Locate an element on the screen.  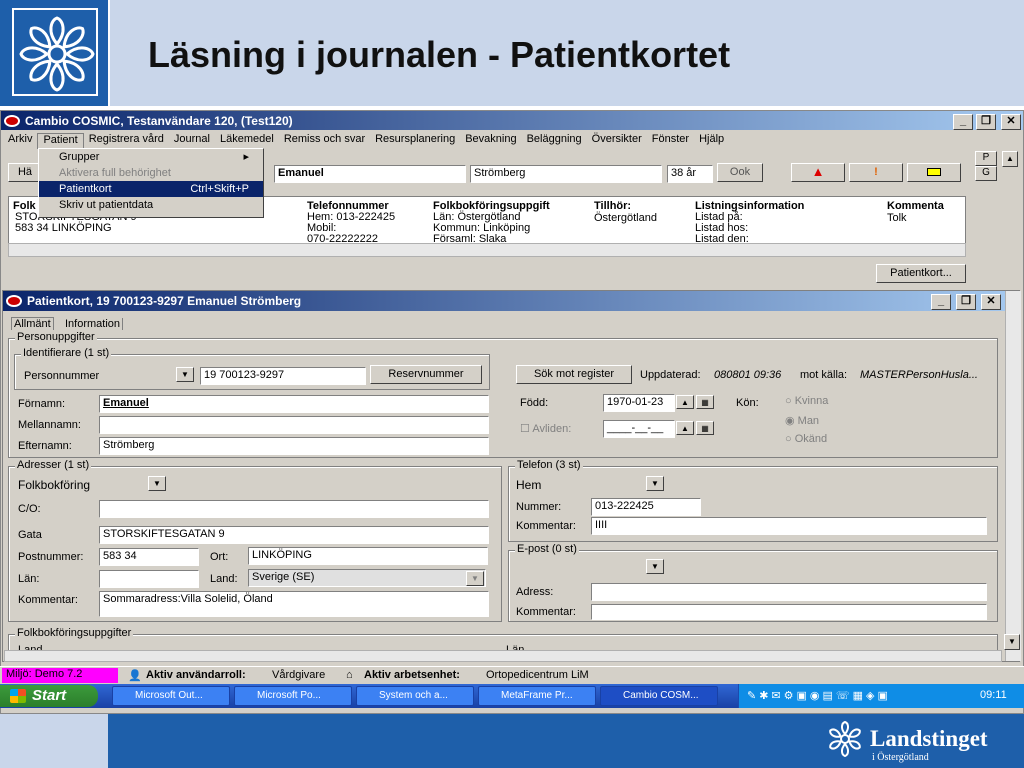
tillhor-value: Östergötland is located at coordinates (625, 218).